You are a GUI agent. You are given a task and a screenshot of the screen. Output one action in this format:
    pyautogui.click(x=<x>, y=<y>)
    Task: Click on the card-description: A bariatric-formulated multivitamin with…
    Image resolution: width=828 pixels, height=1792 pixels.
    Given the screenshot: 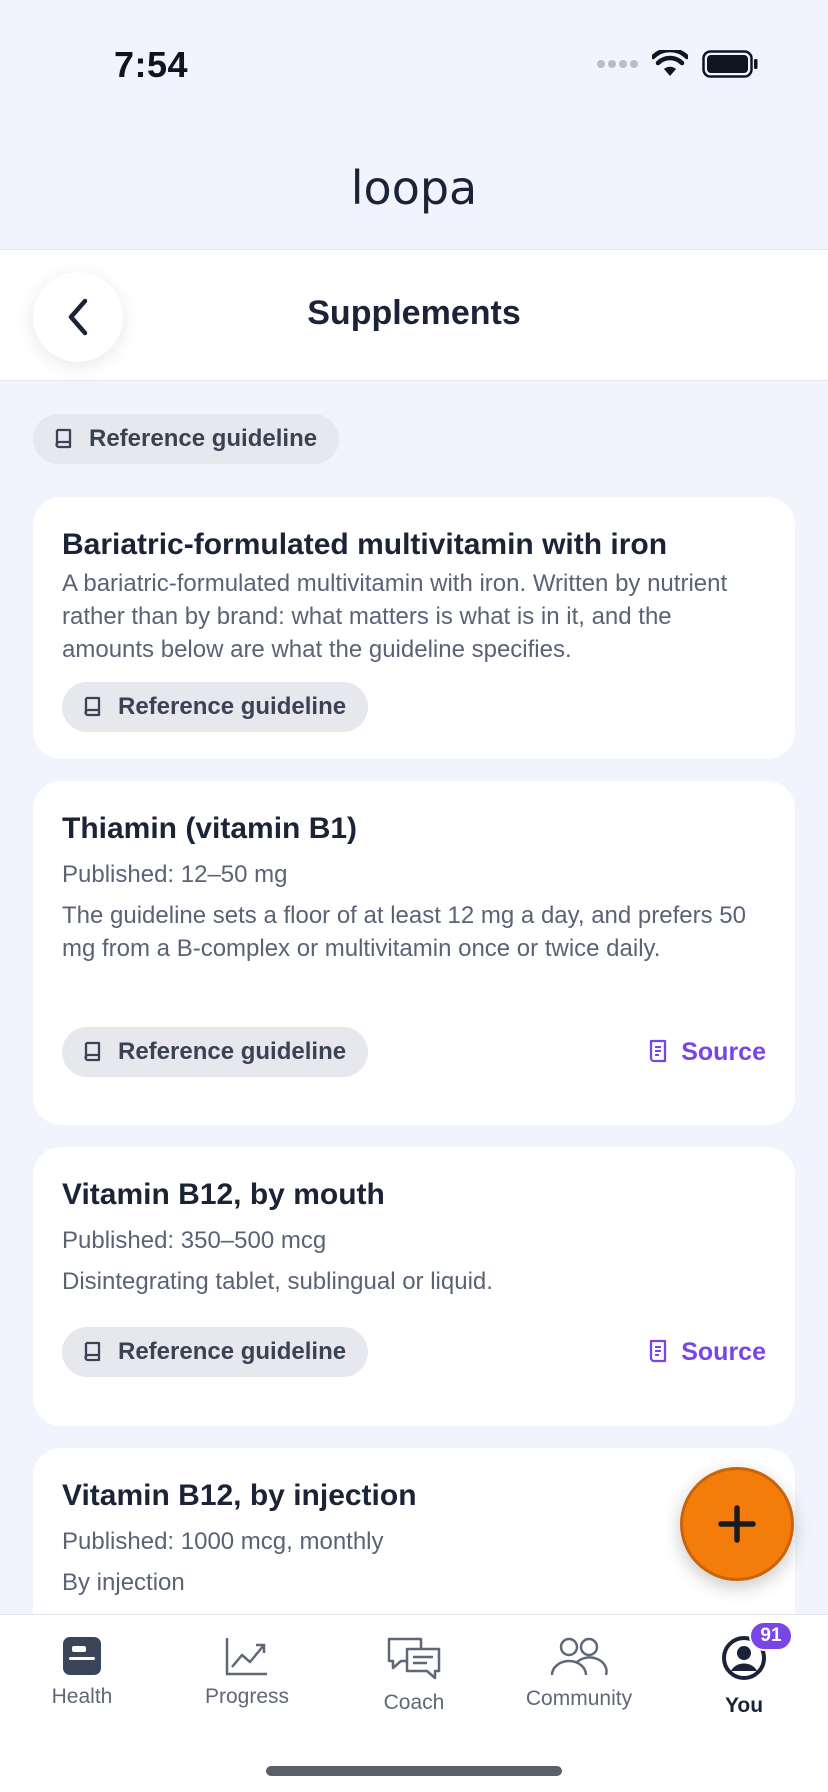 What is the action you would take?
    pyautogui.click(x=395, y=616)
    